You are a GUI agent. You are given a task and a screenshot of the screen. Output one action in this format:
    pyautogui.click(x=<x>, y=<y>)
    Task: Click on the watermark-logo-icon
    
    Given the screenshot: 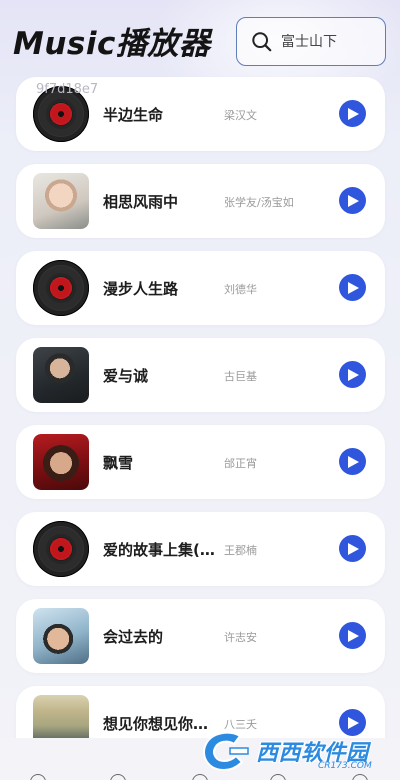 What is the action you would take?
    pyautogui.click(x=226, y=751)
    